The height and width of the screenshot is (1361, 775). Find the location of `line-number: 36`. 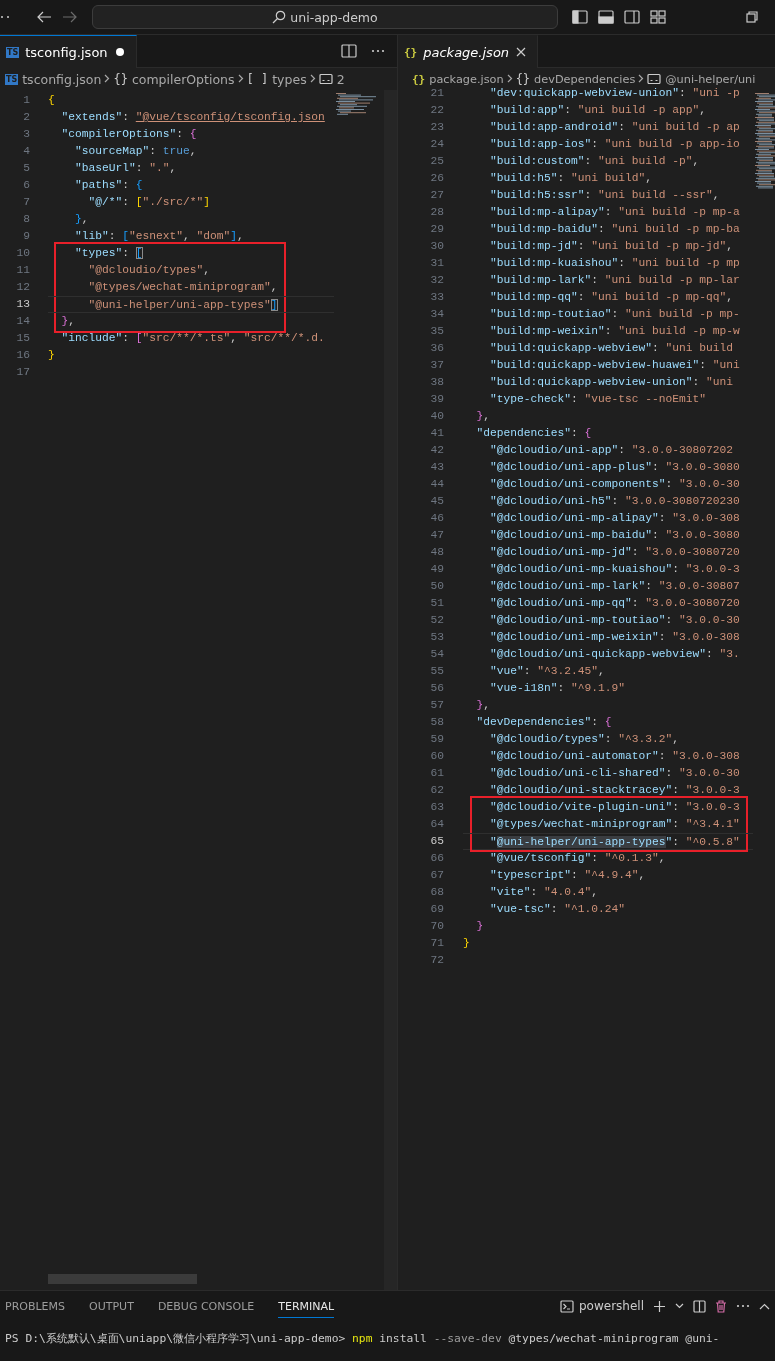

line-number: 36 is located at coordinates (436, 348).